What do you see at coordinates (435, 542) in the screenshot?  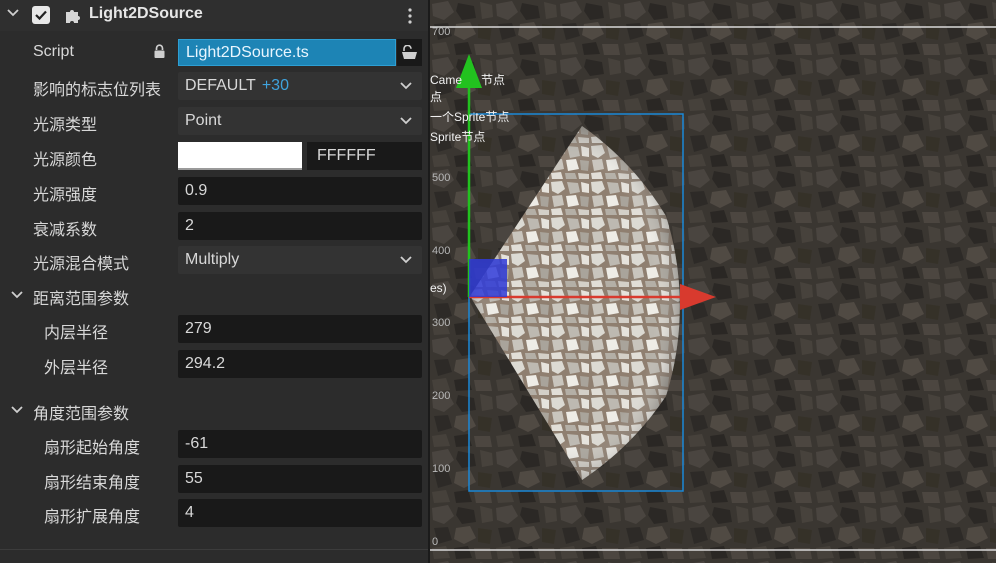 I see `ruler-tick: 0` at bounding box center [435, 542].